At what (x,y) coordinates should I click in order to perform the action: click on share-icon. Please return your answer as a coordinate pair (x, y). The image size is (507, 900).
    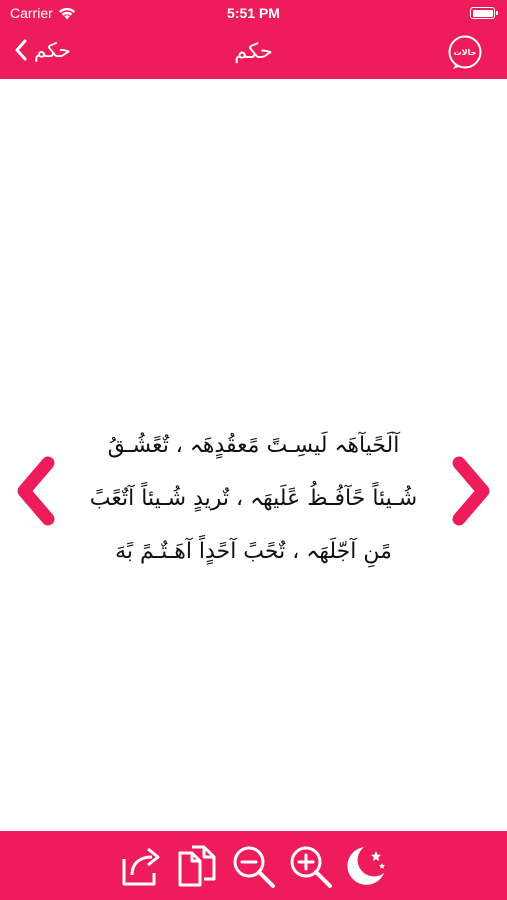
    Looking at the image, I should click on (141, 866).